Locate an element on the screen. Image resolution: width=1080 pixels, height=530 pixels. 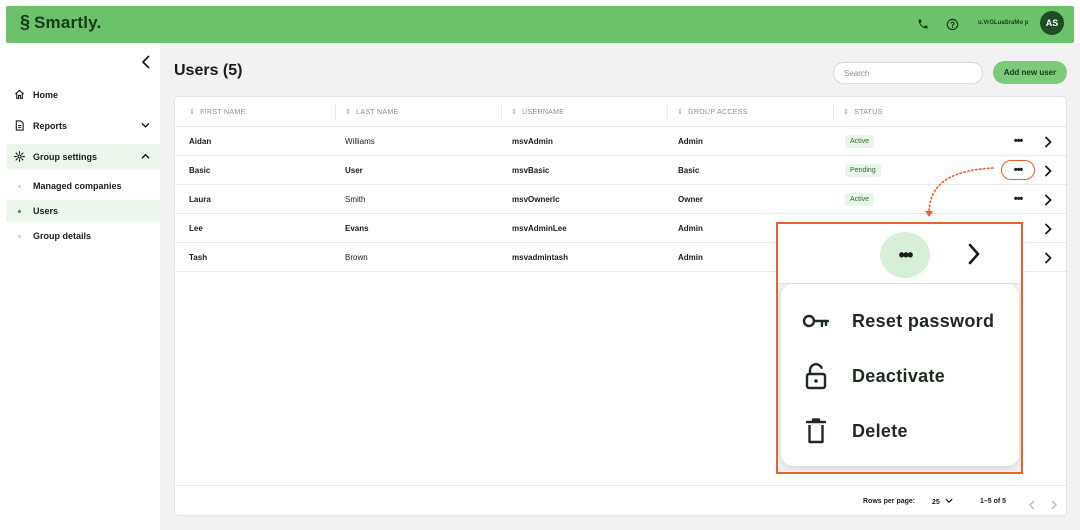
gear-icon is located at coordinates (19, 156).